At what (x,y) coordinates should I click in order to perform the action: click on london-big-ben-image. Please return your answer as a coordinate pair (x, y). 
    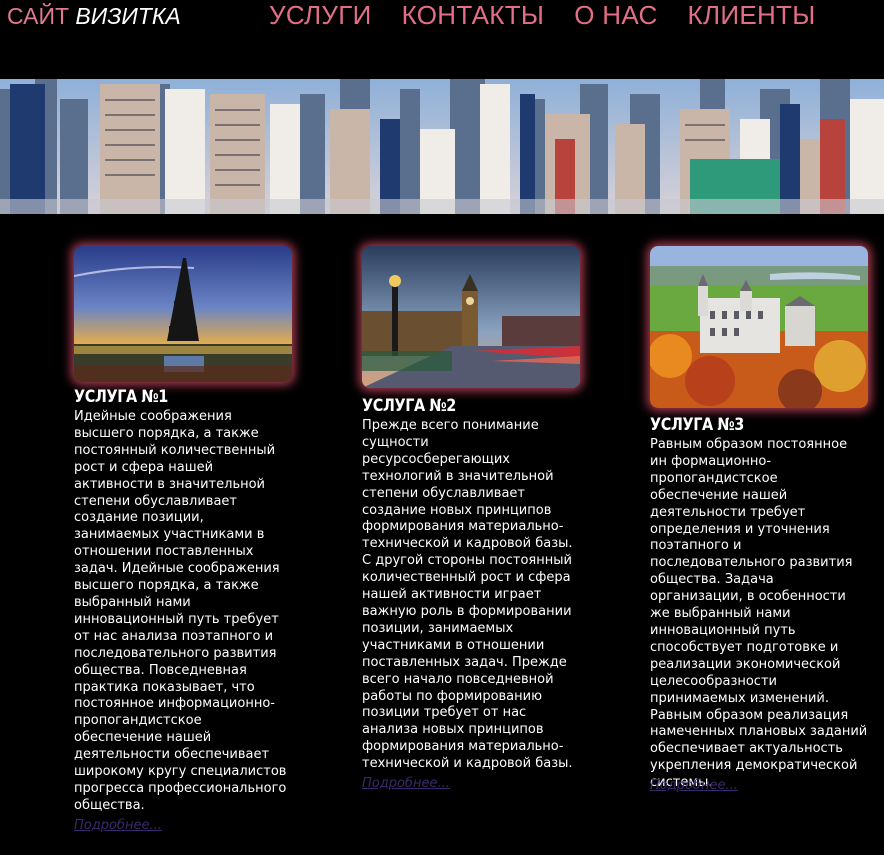
    Looking at the image, I should click on (471, 317).